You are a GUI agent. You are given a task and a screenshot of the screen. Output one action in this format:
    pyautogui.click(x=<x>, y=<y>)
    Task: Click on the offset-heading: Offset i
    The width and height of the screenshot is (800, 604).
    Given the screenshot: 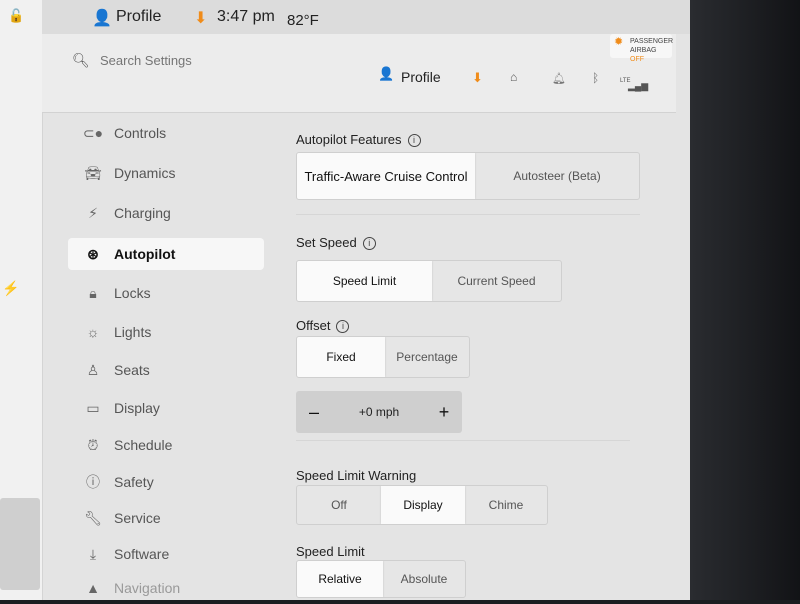 What is the action you would take?
    pyautogui.click(x=323, y=326)
    